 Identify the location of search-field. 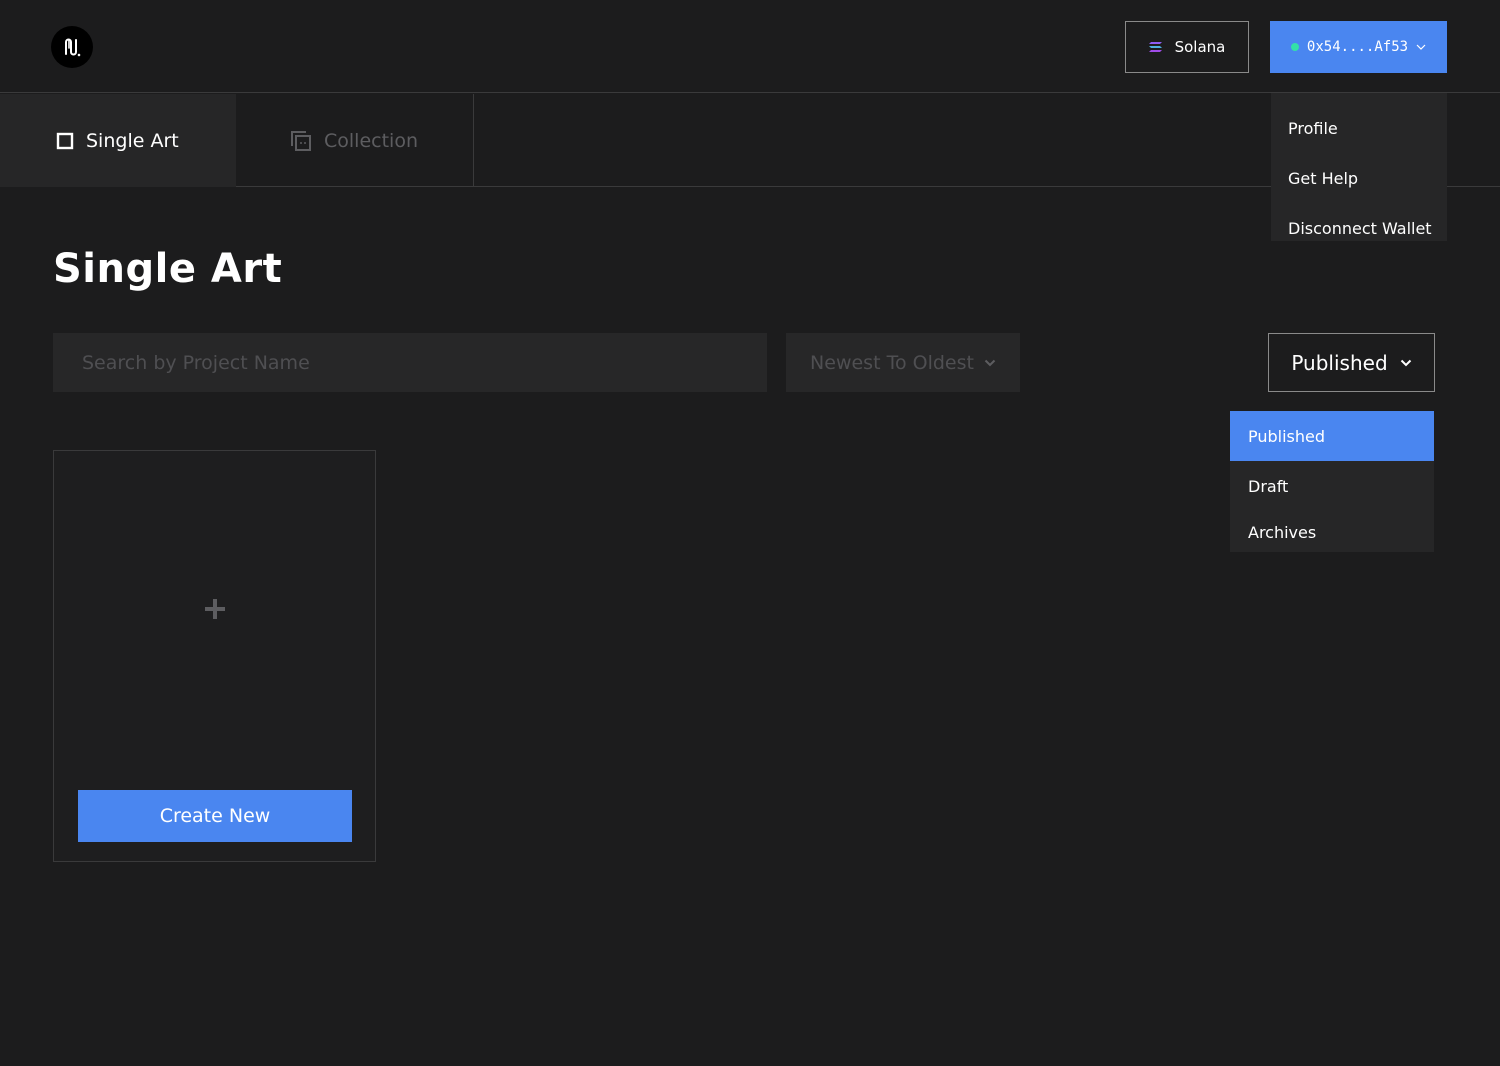
(410, 362).